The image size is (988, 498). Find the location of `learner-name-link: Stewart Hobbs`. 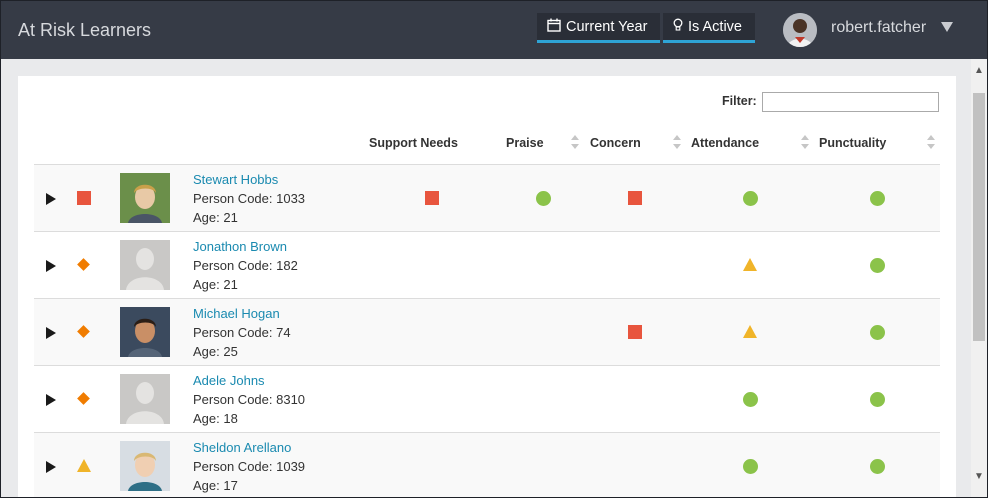

learner-name-link: Stewart Hobbs is located at coordinates (235, 179).